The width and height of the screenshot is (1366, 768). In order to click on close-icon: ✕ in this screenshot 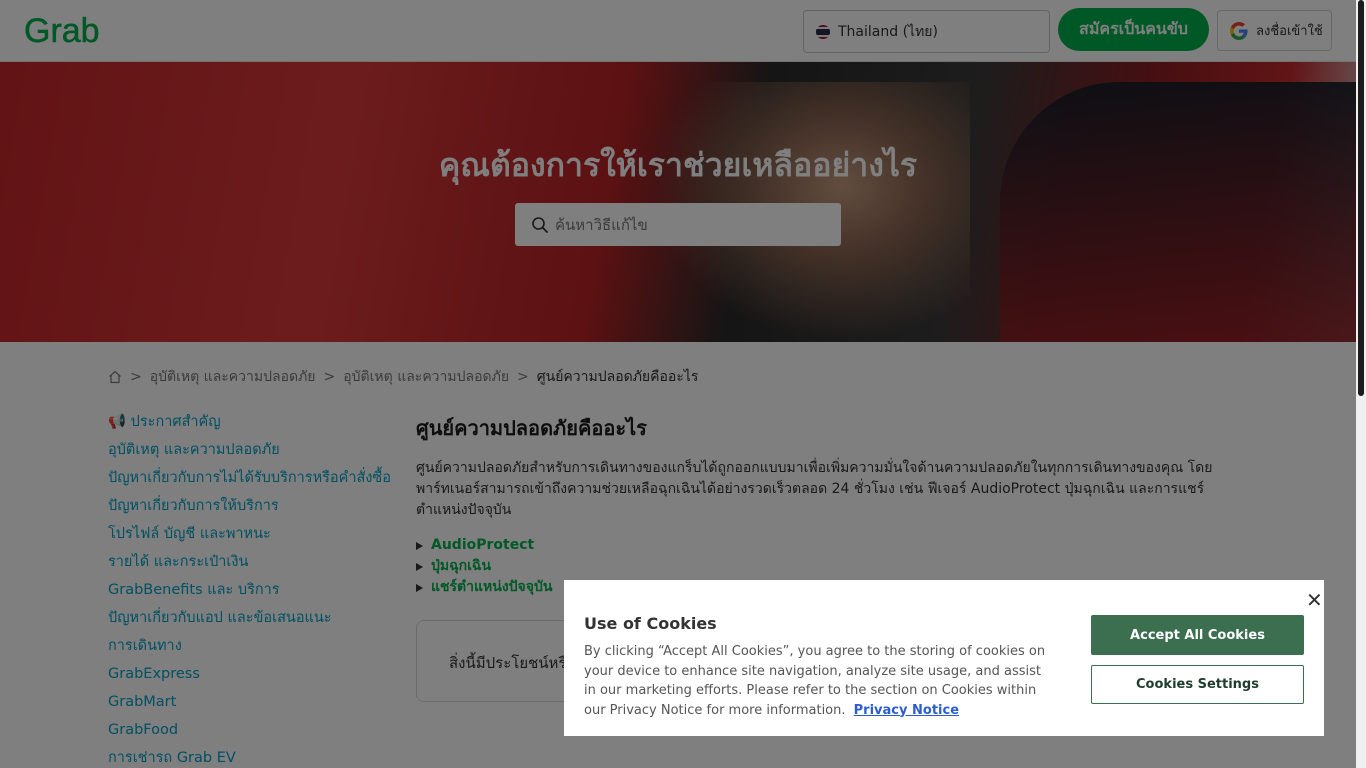, I will do `click(1314, 600)`.